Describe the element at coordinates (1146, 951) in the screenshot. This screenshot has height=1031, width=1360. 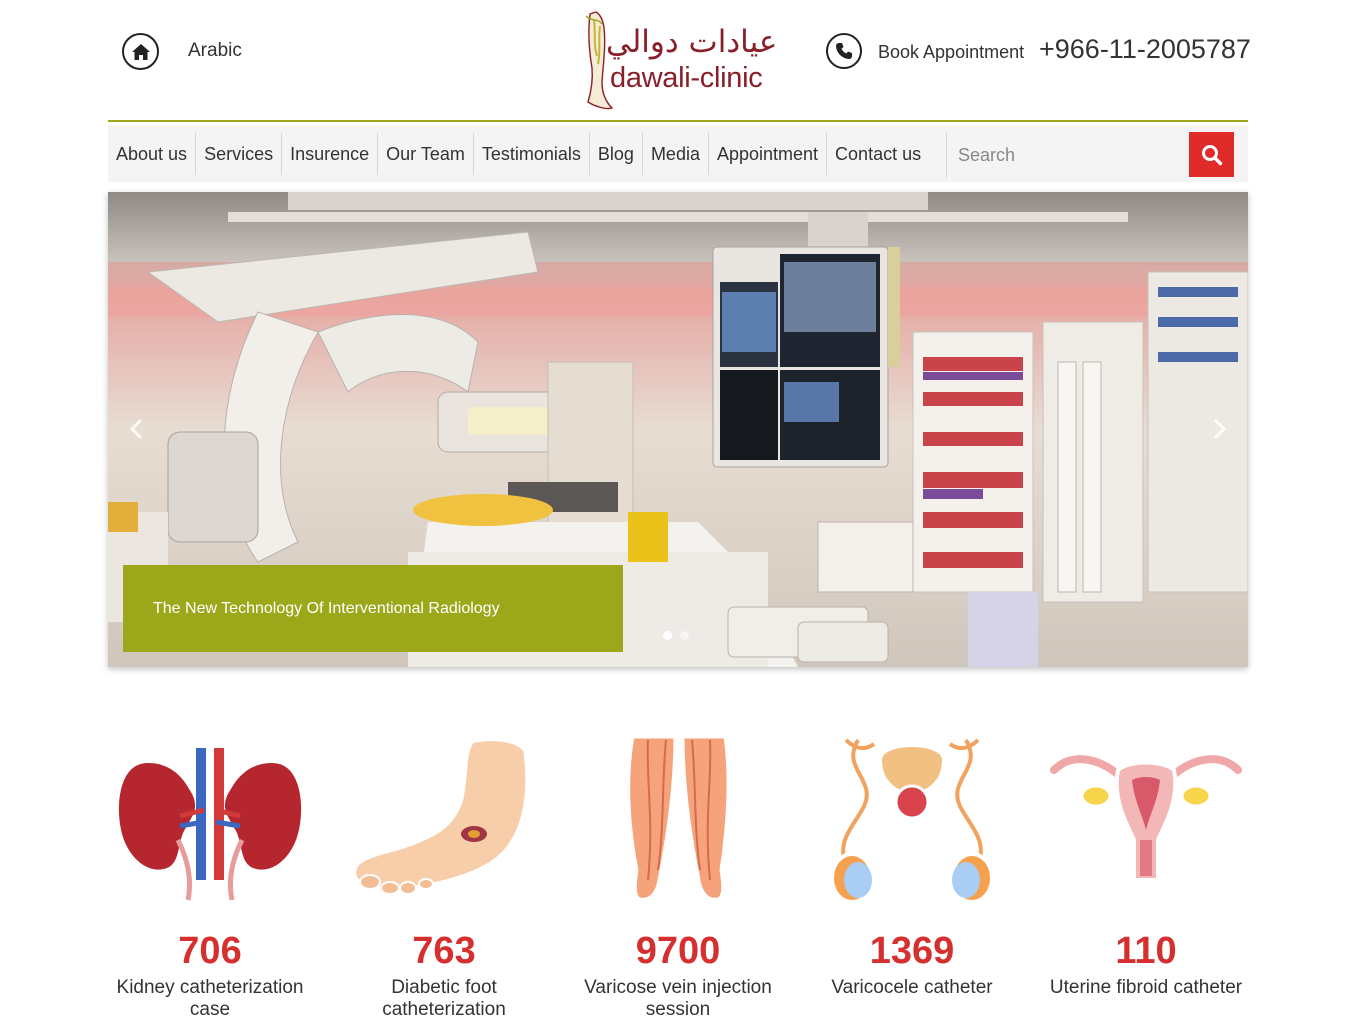
I see `stat-number: 110` at that location.